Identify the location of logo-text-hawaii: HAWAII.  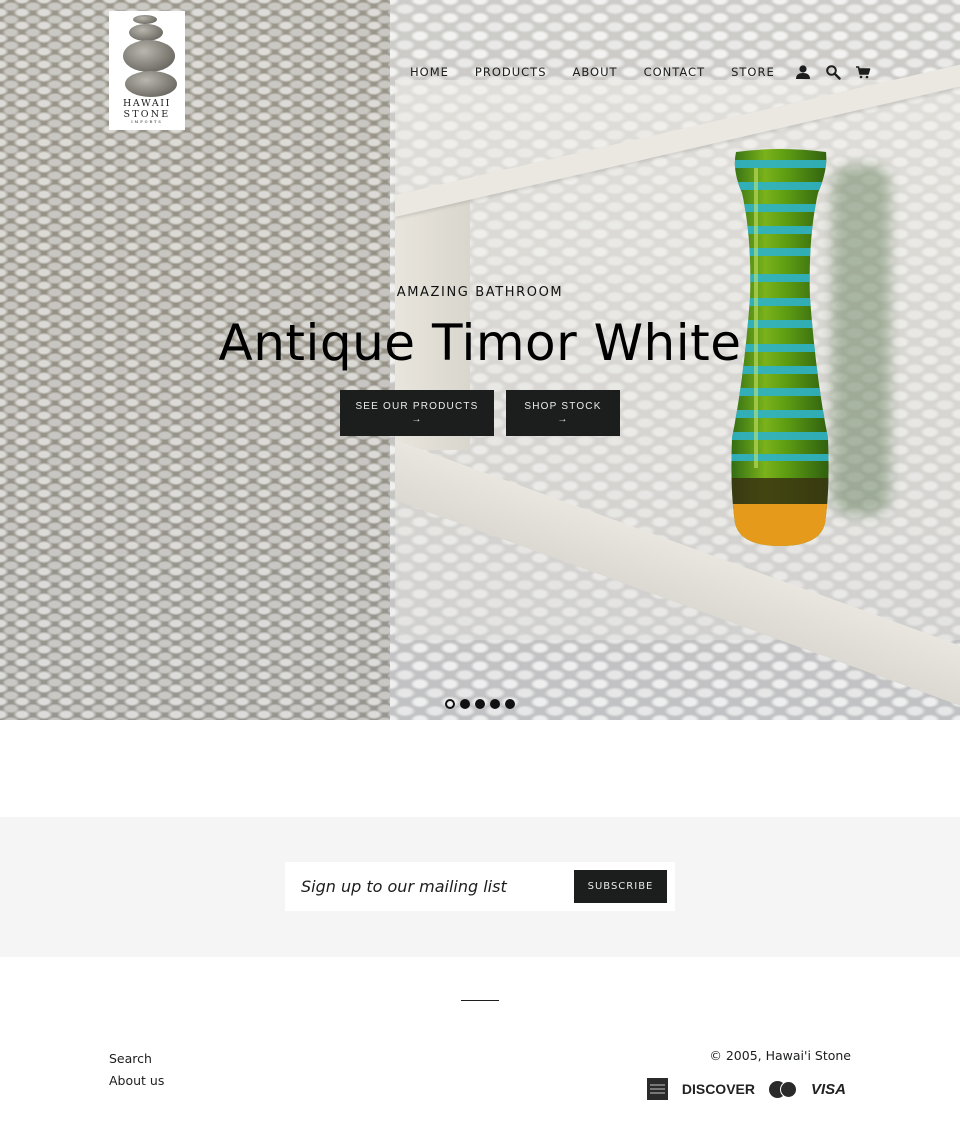
(147, 103).